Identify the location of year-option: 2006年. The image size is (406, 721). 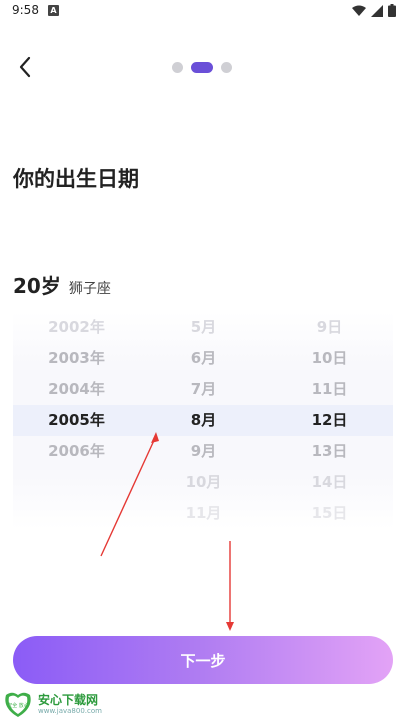
(76, 451).